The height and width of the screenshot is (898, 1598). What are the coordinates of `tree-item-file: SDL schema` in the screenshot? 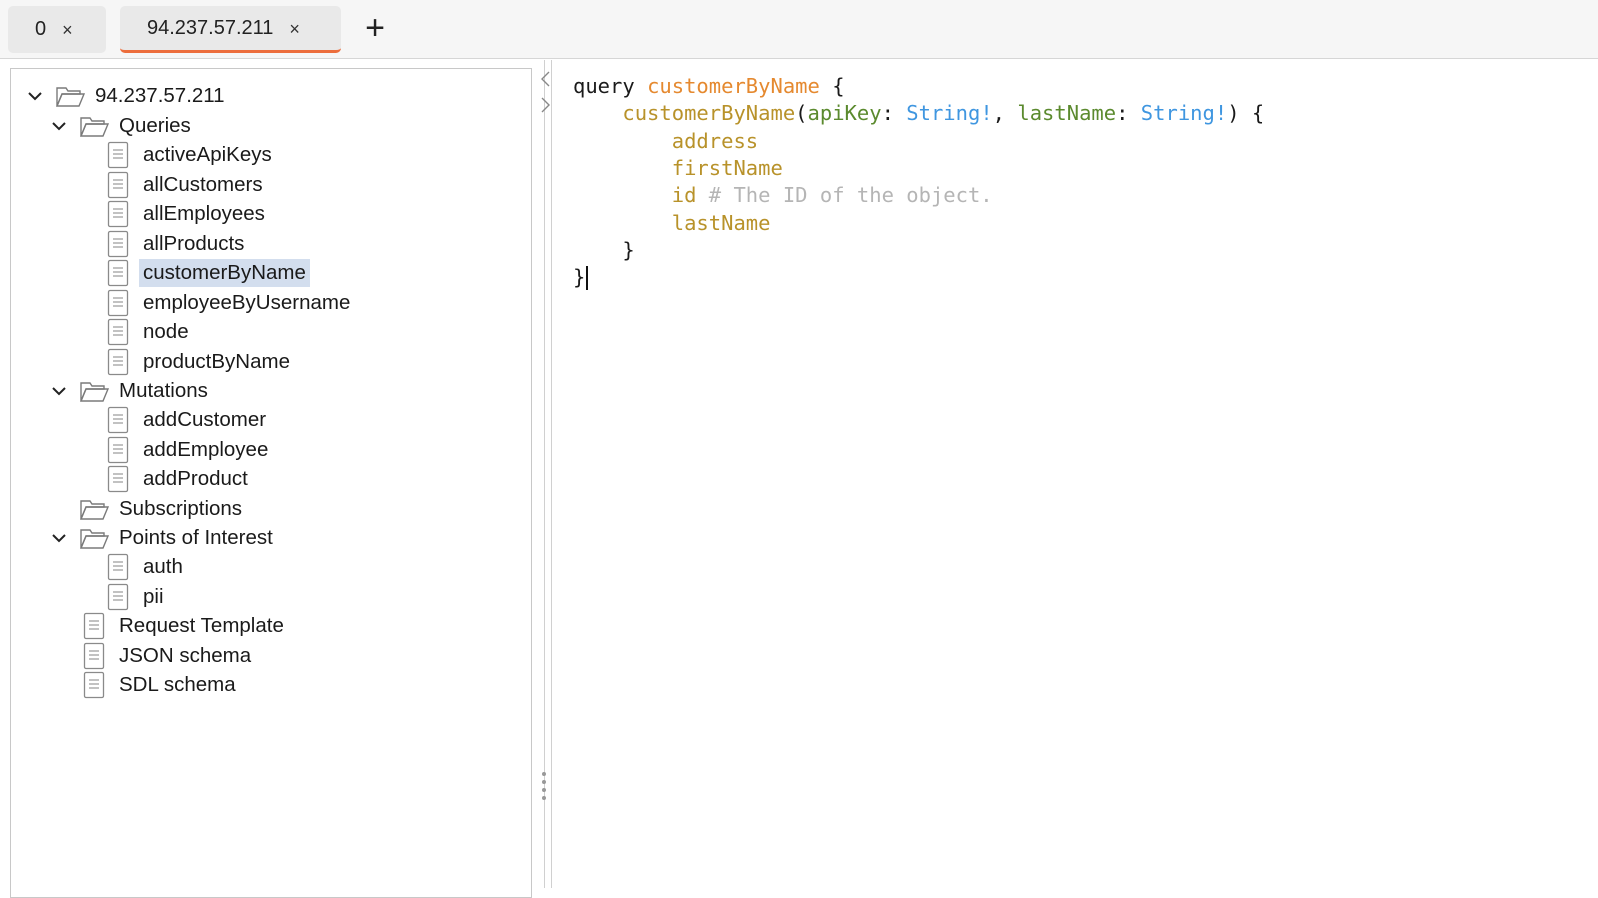 It's located at (159, 685).